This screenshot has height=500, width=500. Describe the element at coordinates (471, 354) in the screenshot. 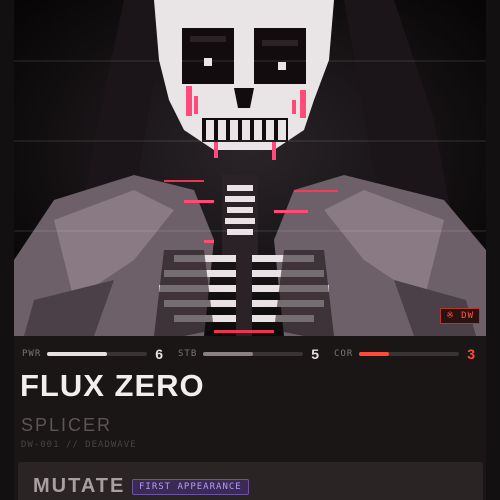

I see `stat-value: 3` at that location.